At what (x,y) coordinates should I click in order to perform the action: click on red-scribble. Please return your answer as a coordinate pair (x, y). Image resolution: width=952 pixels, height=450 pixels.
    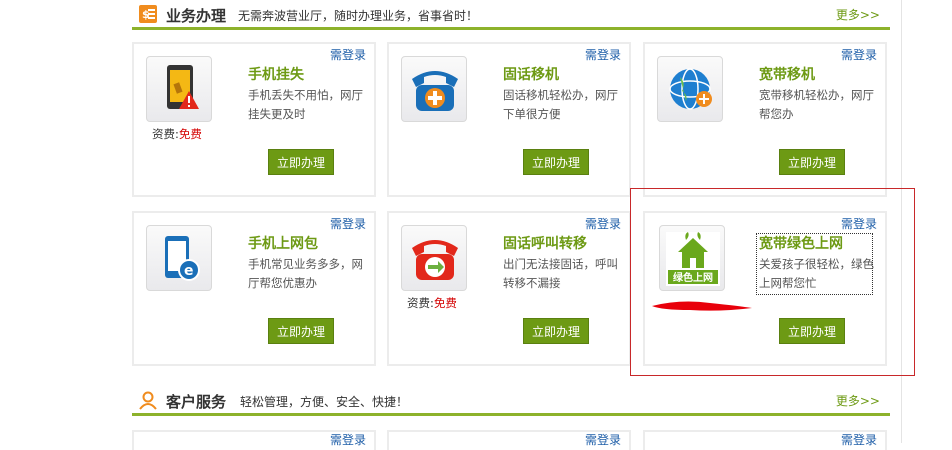
    Looking at the image, I should click on (702, 306).